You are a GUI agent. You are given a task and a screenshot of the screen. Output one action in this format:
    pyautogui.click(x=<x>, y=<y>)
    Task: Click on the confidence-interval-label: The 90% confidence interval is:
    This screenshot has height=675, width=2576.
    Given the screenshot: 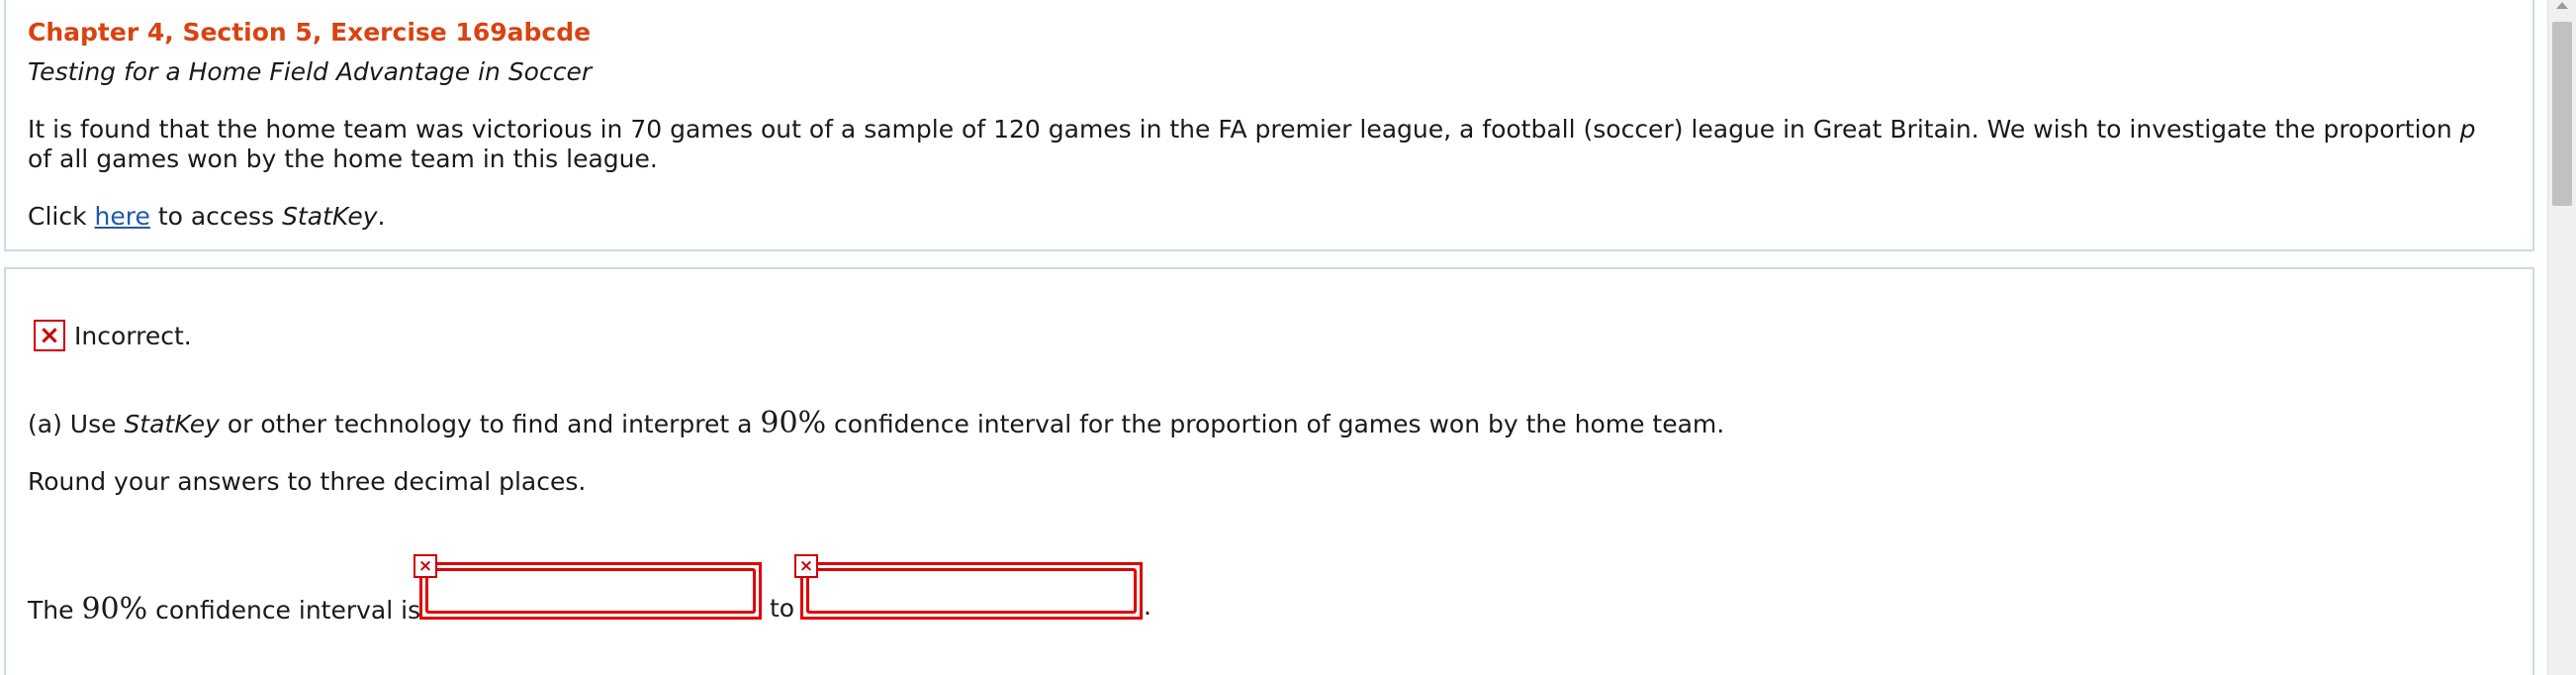 What is the action you would take?
    pyautogui.click(x=229, y=609)
    